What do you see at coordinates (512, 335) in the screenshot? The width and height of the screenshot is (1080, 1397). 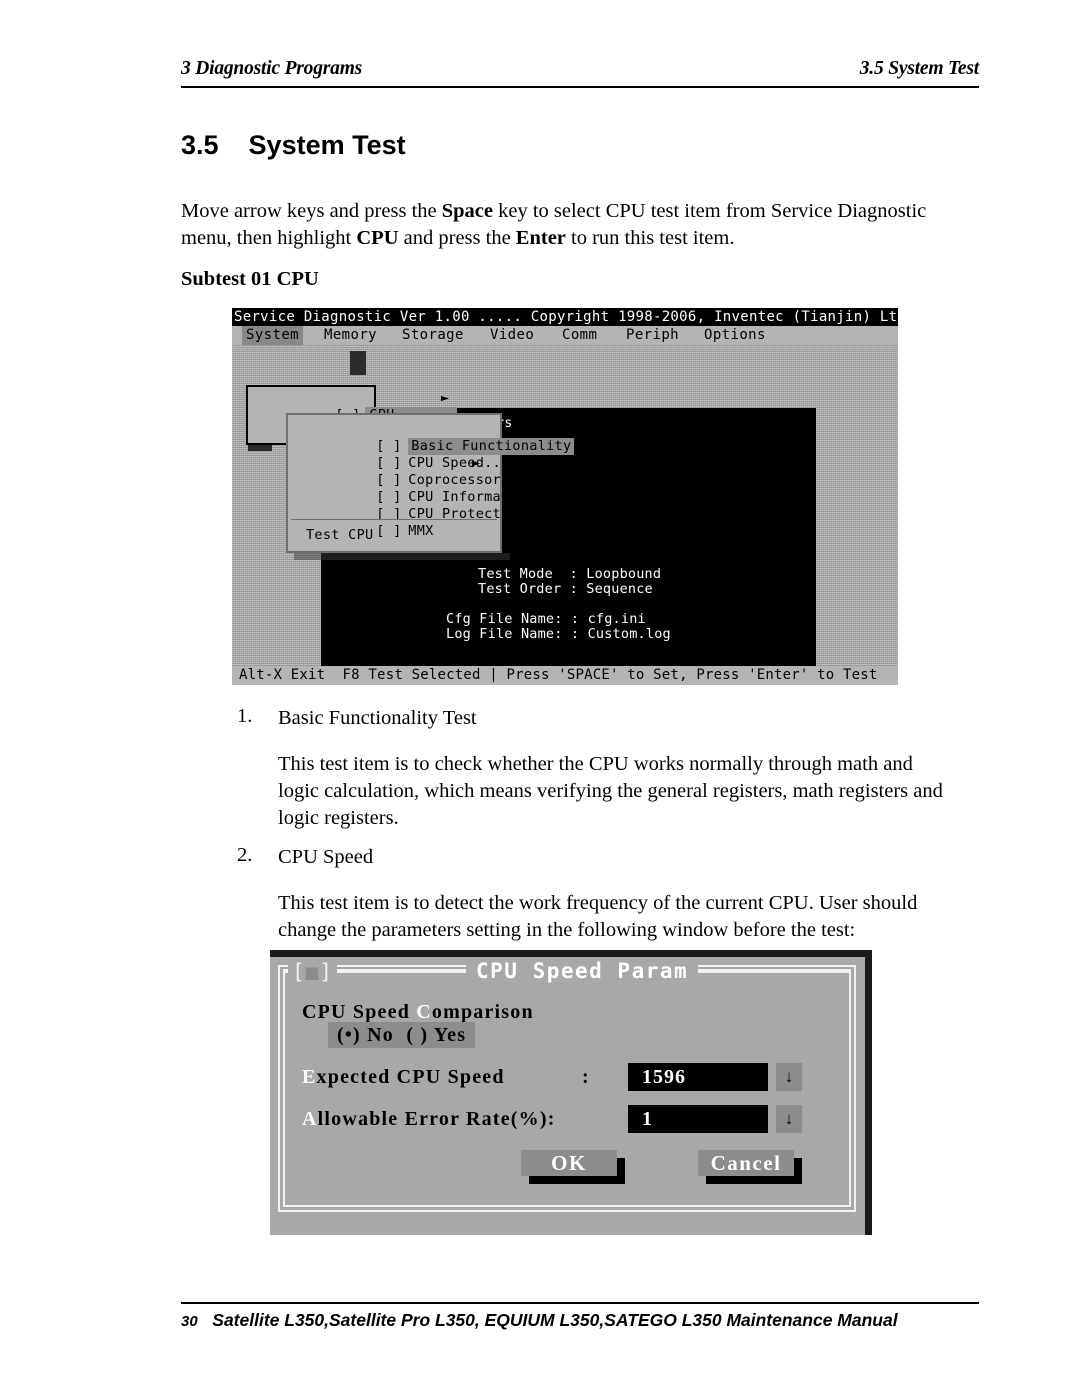 I see `menu-video: Video` at bounding box center [512, 335].